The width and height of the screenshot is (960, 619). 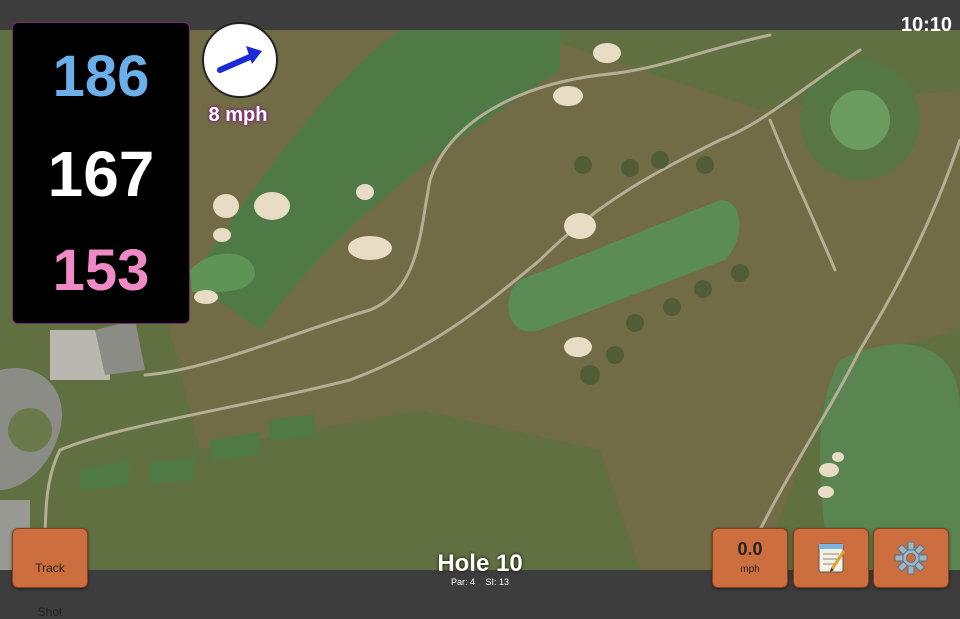 I want to click on yardage-center: 167, so click(x=101, y=174).